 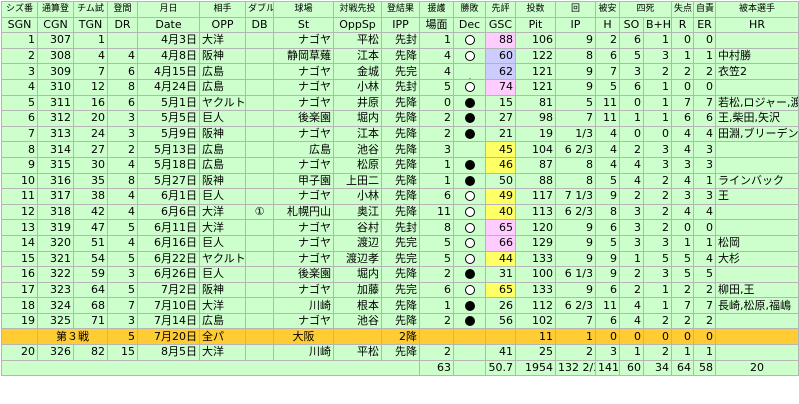 What do you see at coordinates (436, 243) in the screenshot?
I see `run-support-cell: 5` at bounding box center [436, 243].